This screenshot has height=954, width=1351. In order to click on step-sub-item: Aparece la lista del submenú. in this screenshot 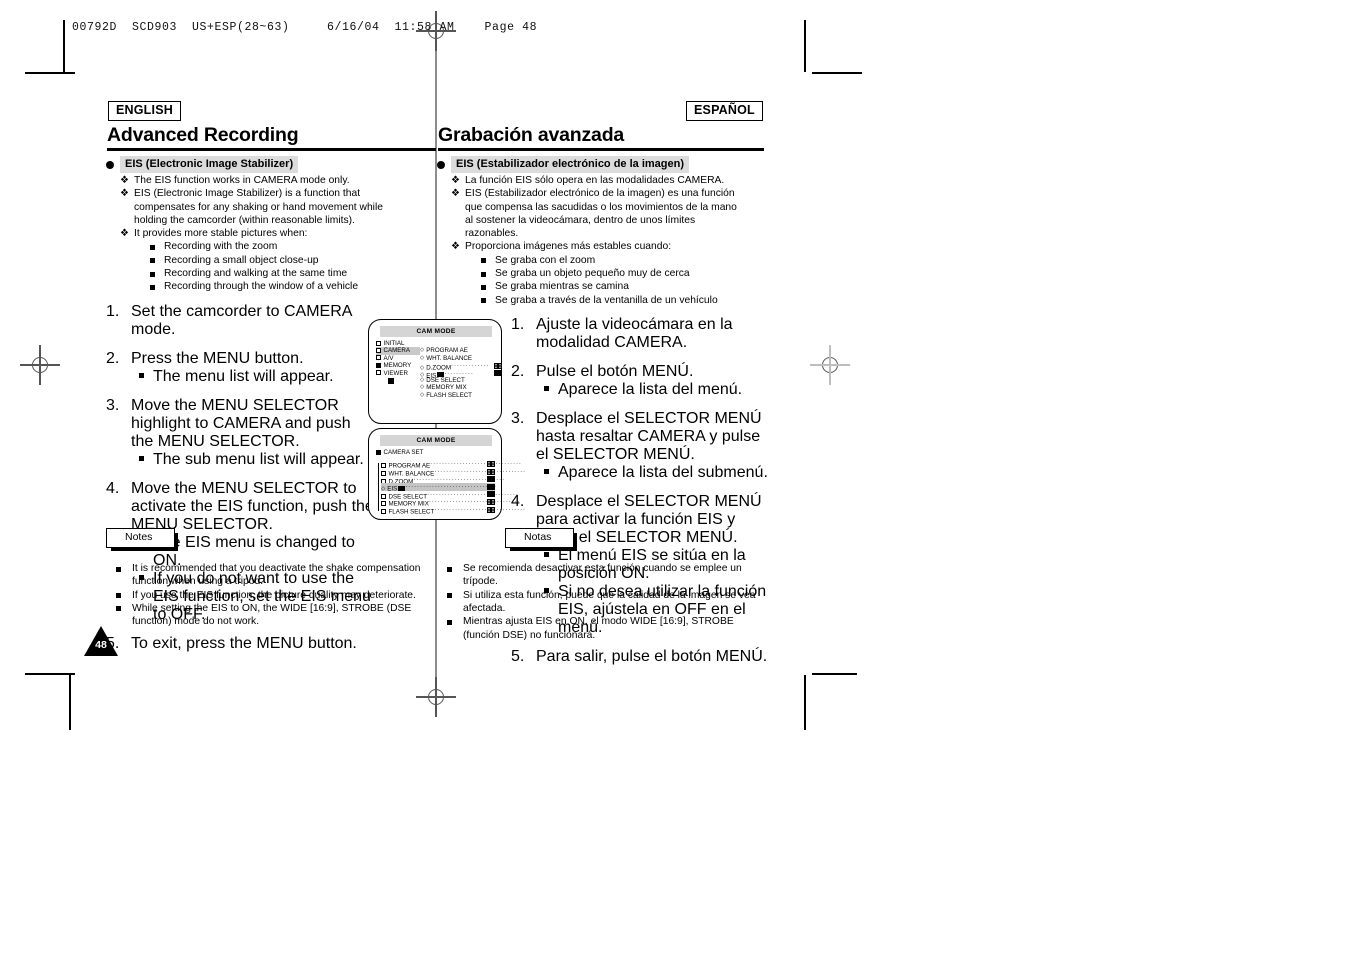, I will do `click(654, 473)`.